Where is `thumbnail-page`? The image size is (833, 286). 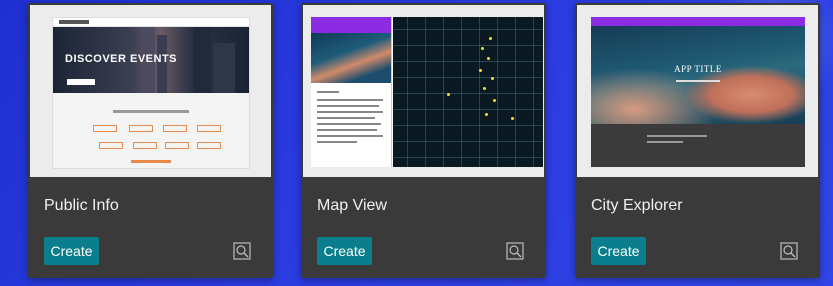
thumbnail-page is located at coordinates (427, 92).